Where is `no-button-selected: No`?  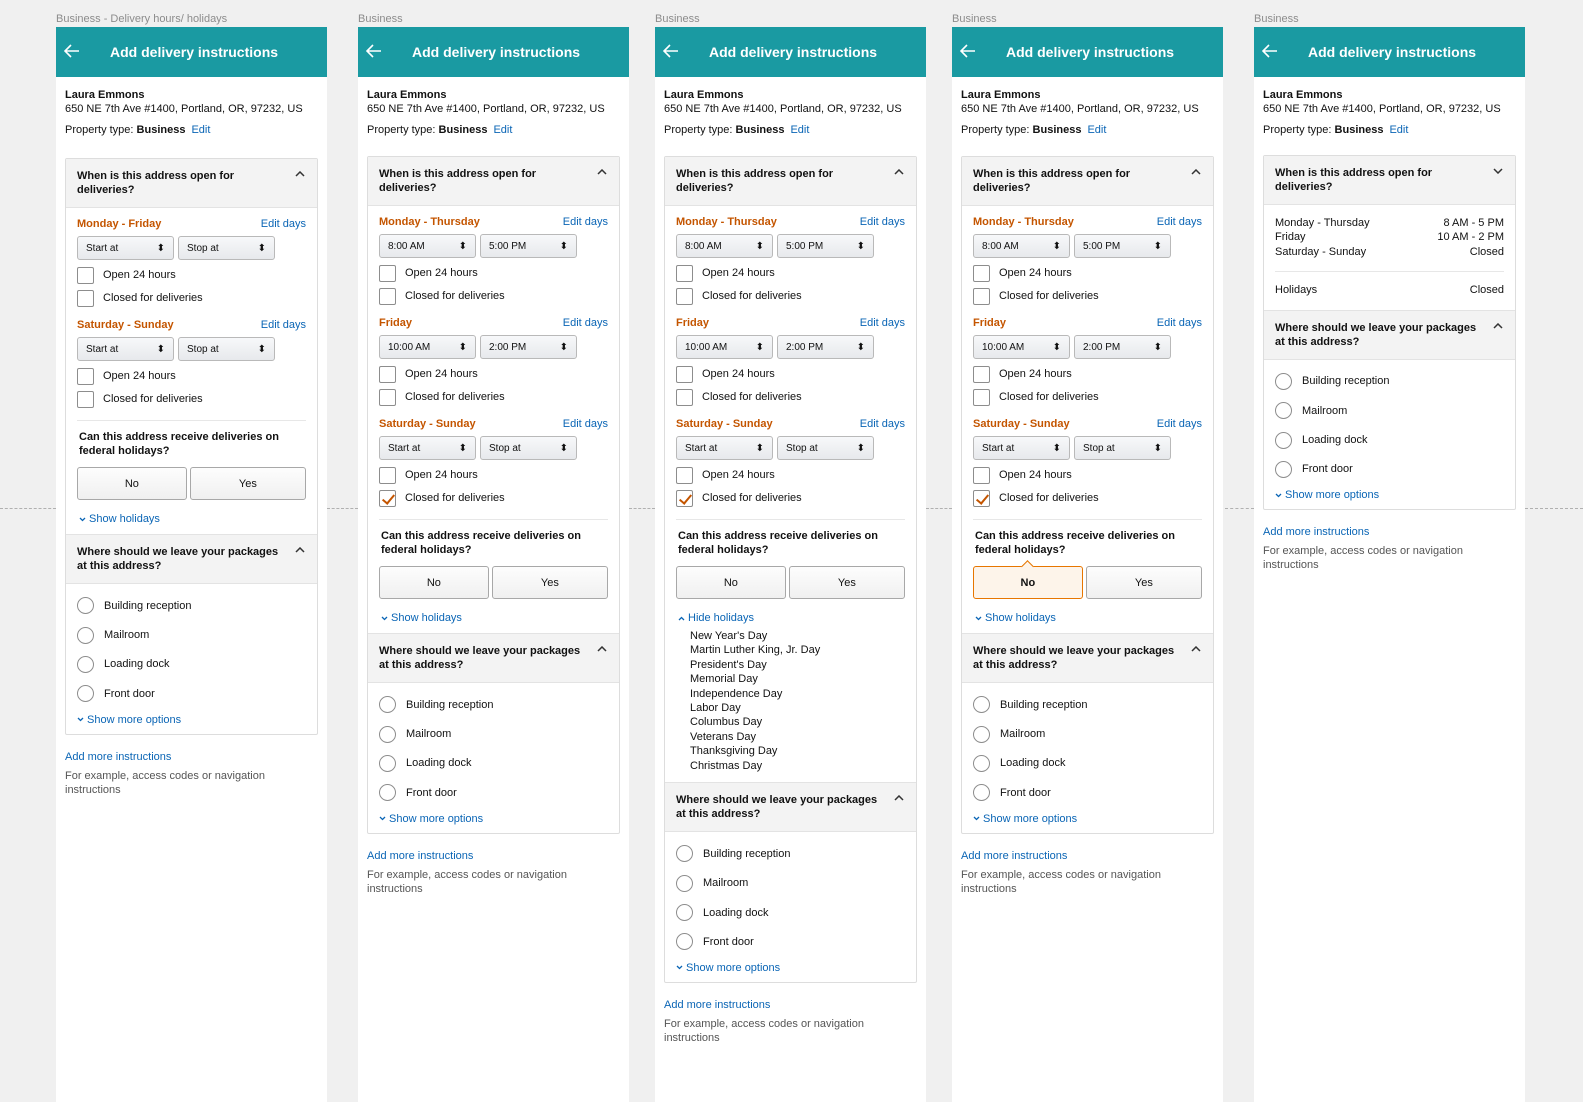
no-button-selected: No is located at coordinates (1028, 582).